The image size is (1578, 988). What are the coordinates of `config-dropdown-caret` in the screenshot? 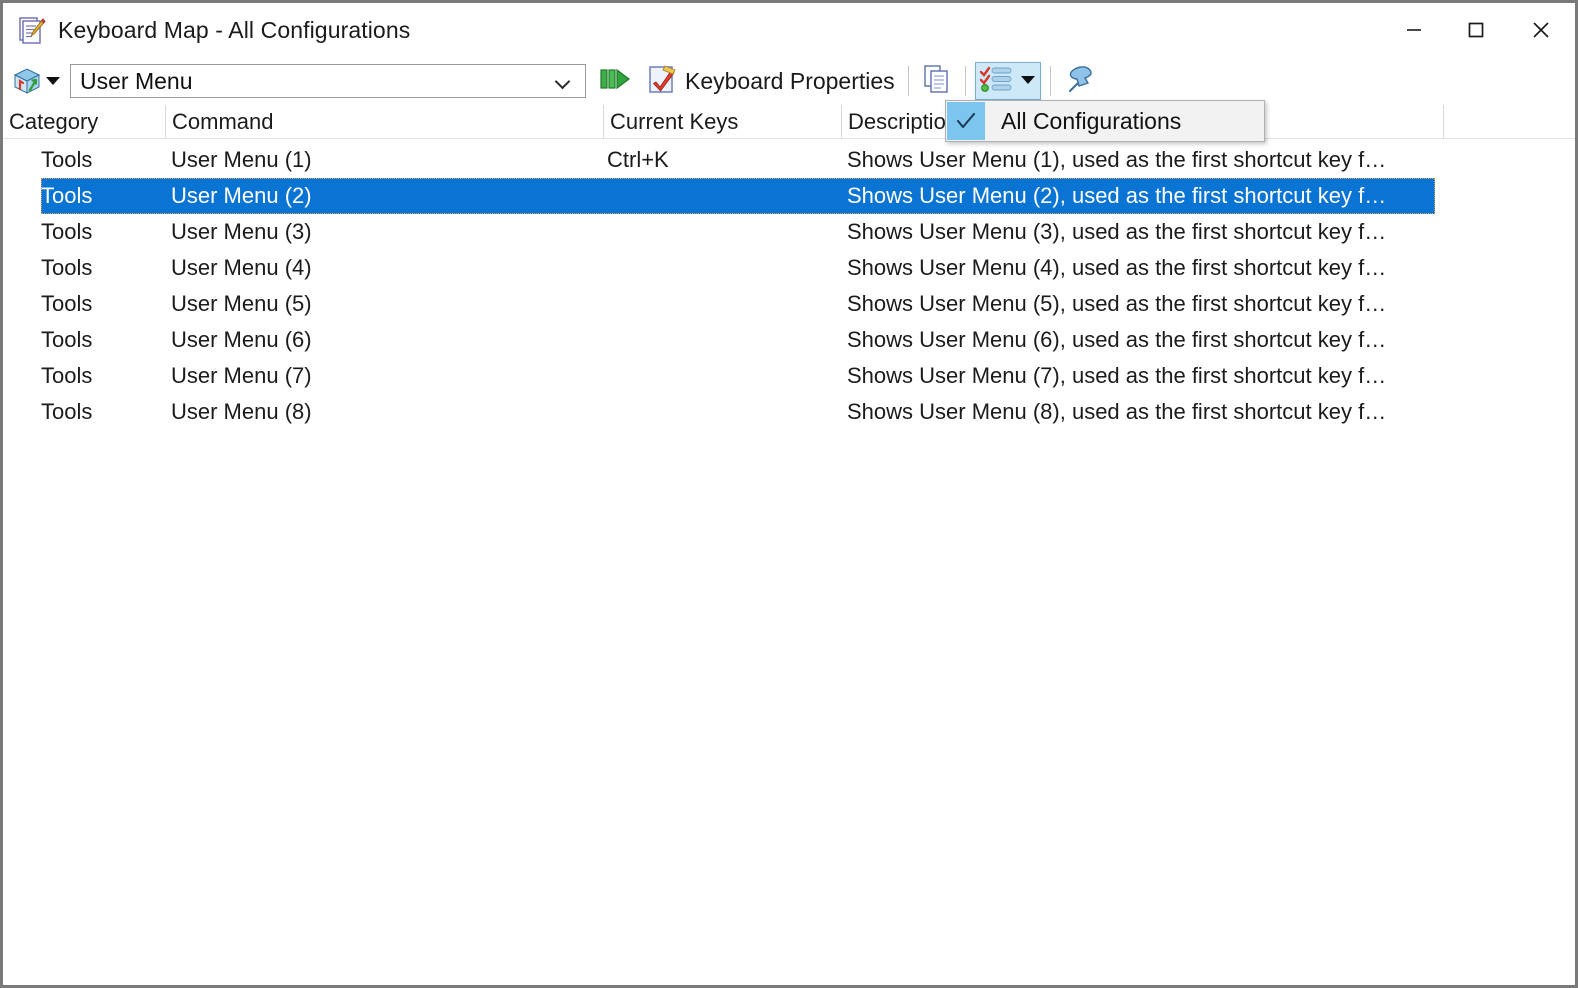 It's located at (53, 81).